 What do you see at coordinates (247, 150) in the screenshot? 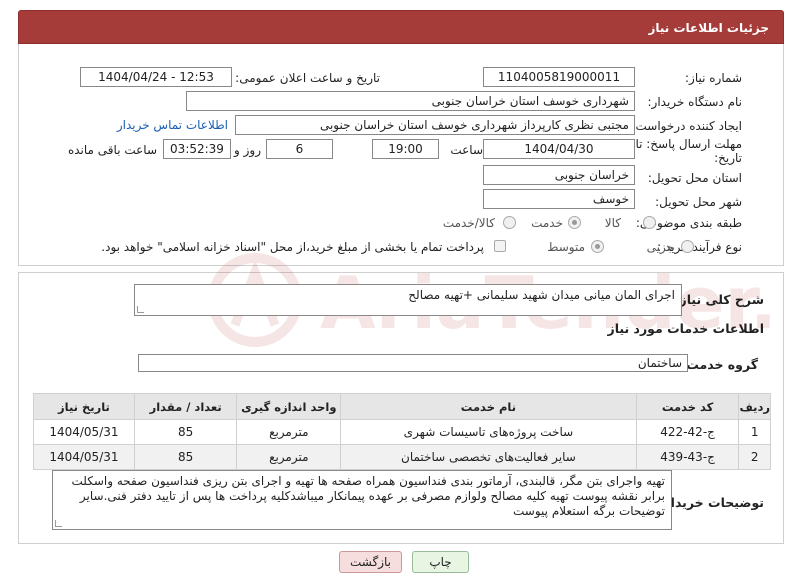
I see `days-label: روز و` at bounding box center [247, 150].